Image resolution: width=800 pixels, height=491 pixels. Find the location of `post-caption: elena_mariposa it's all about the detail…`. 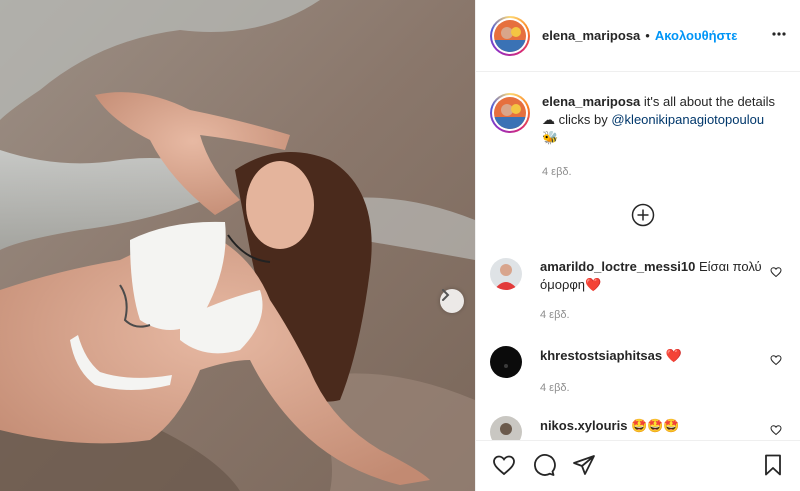

post-caption: elena_mariposa it's all about the detail… is located at coordinates (640, 137).